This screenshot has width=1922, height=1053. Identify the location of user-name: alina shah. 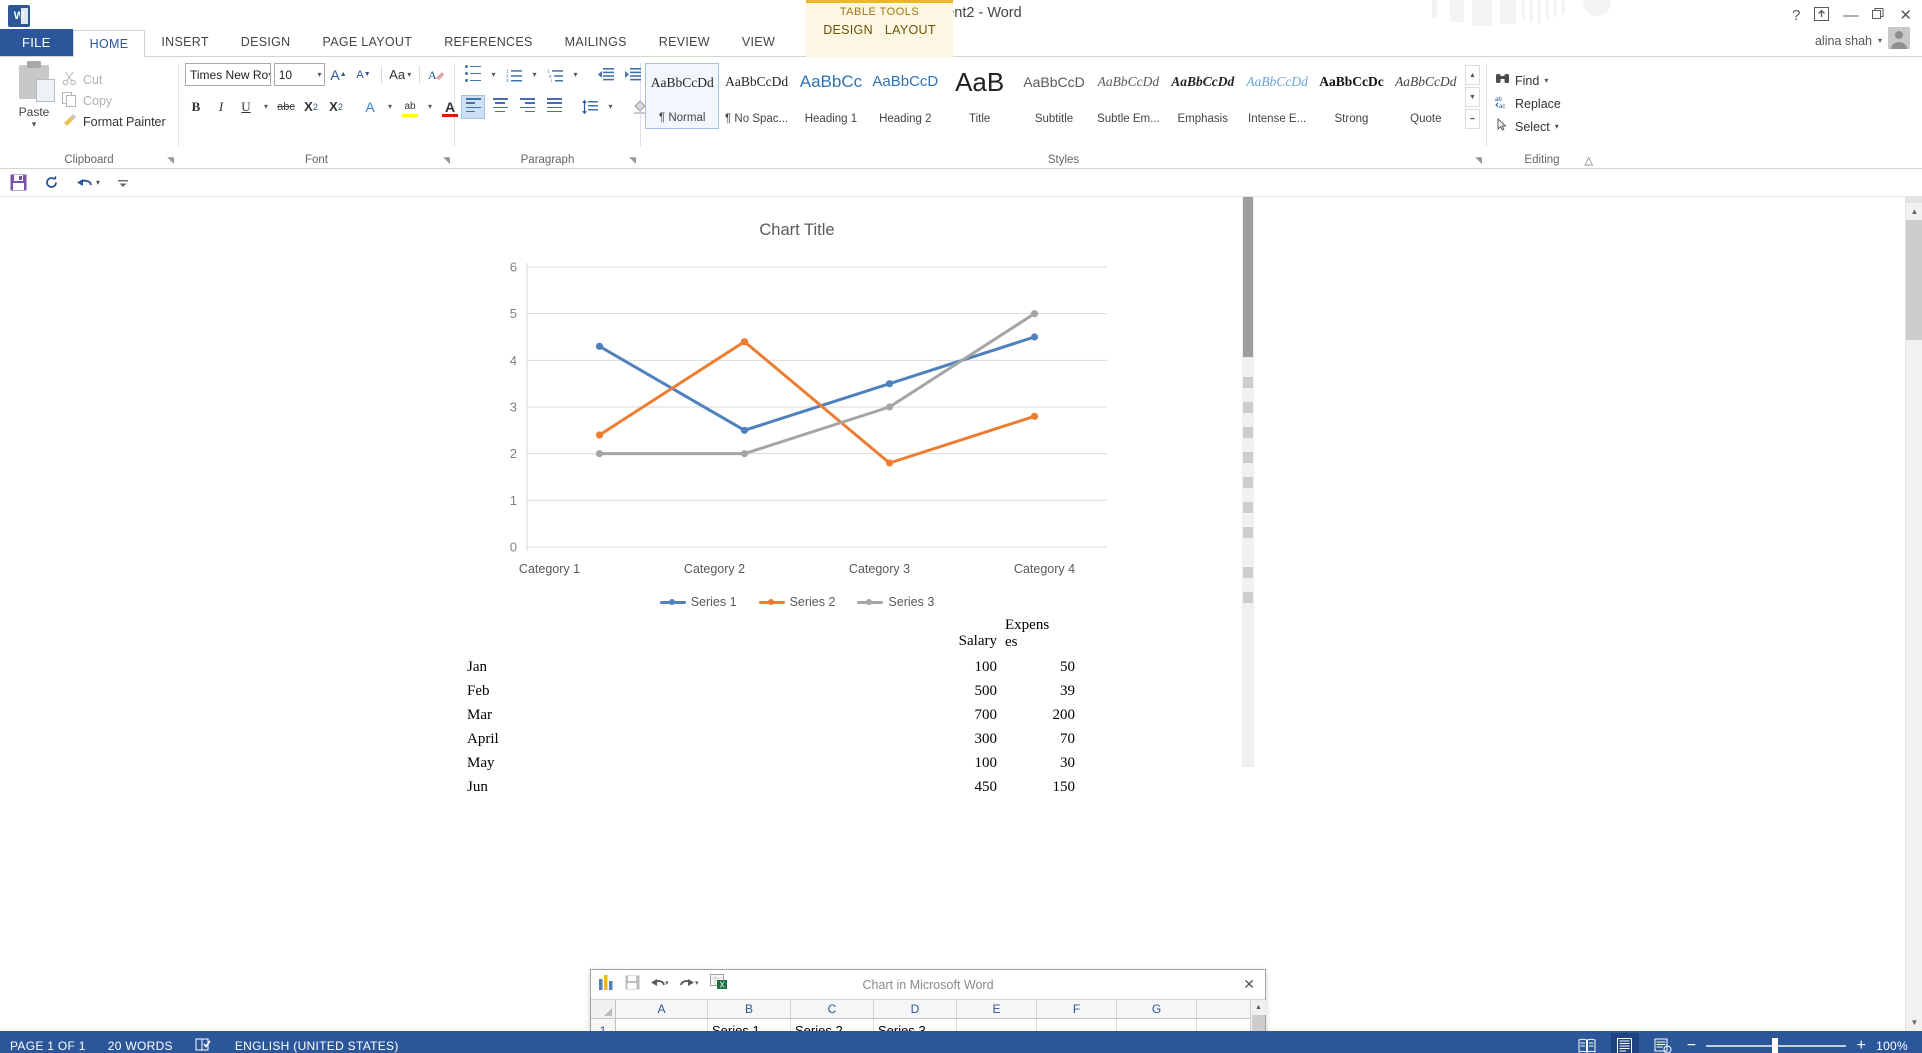
(1843, 41).